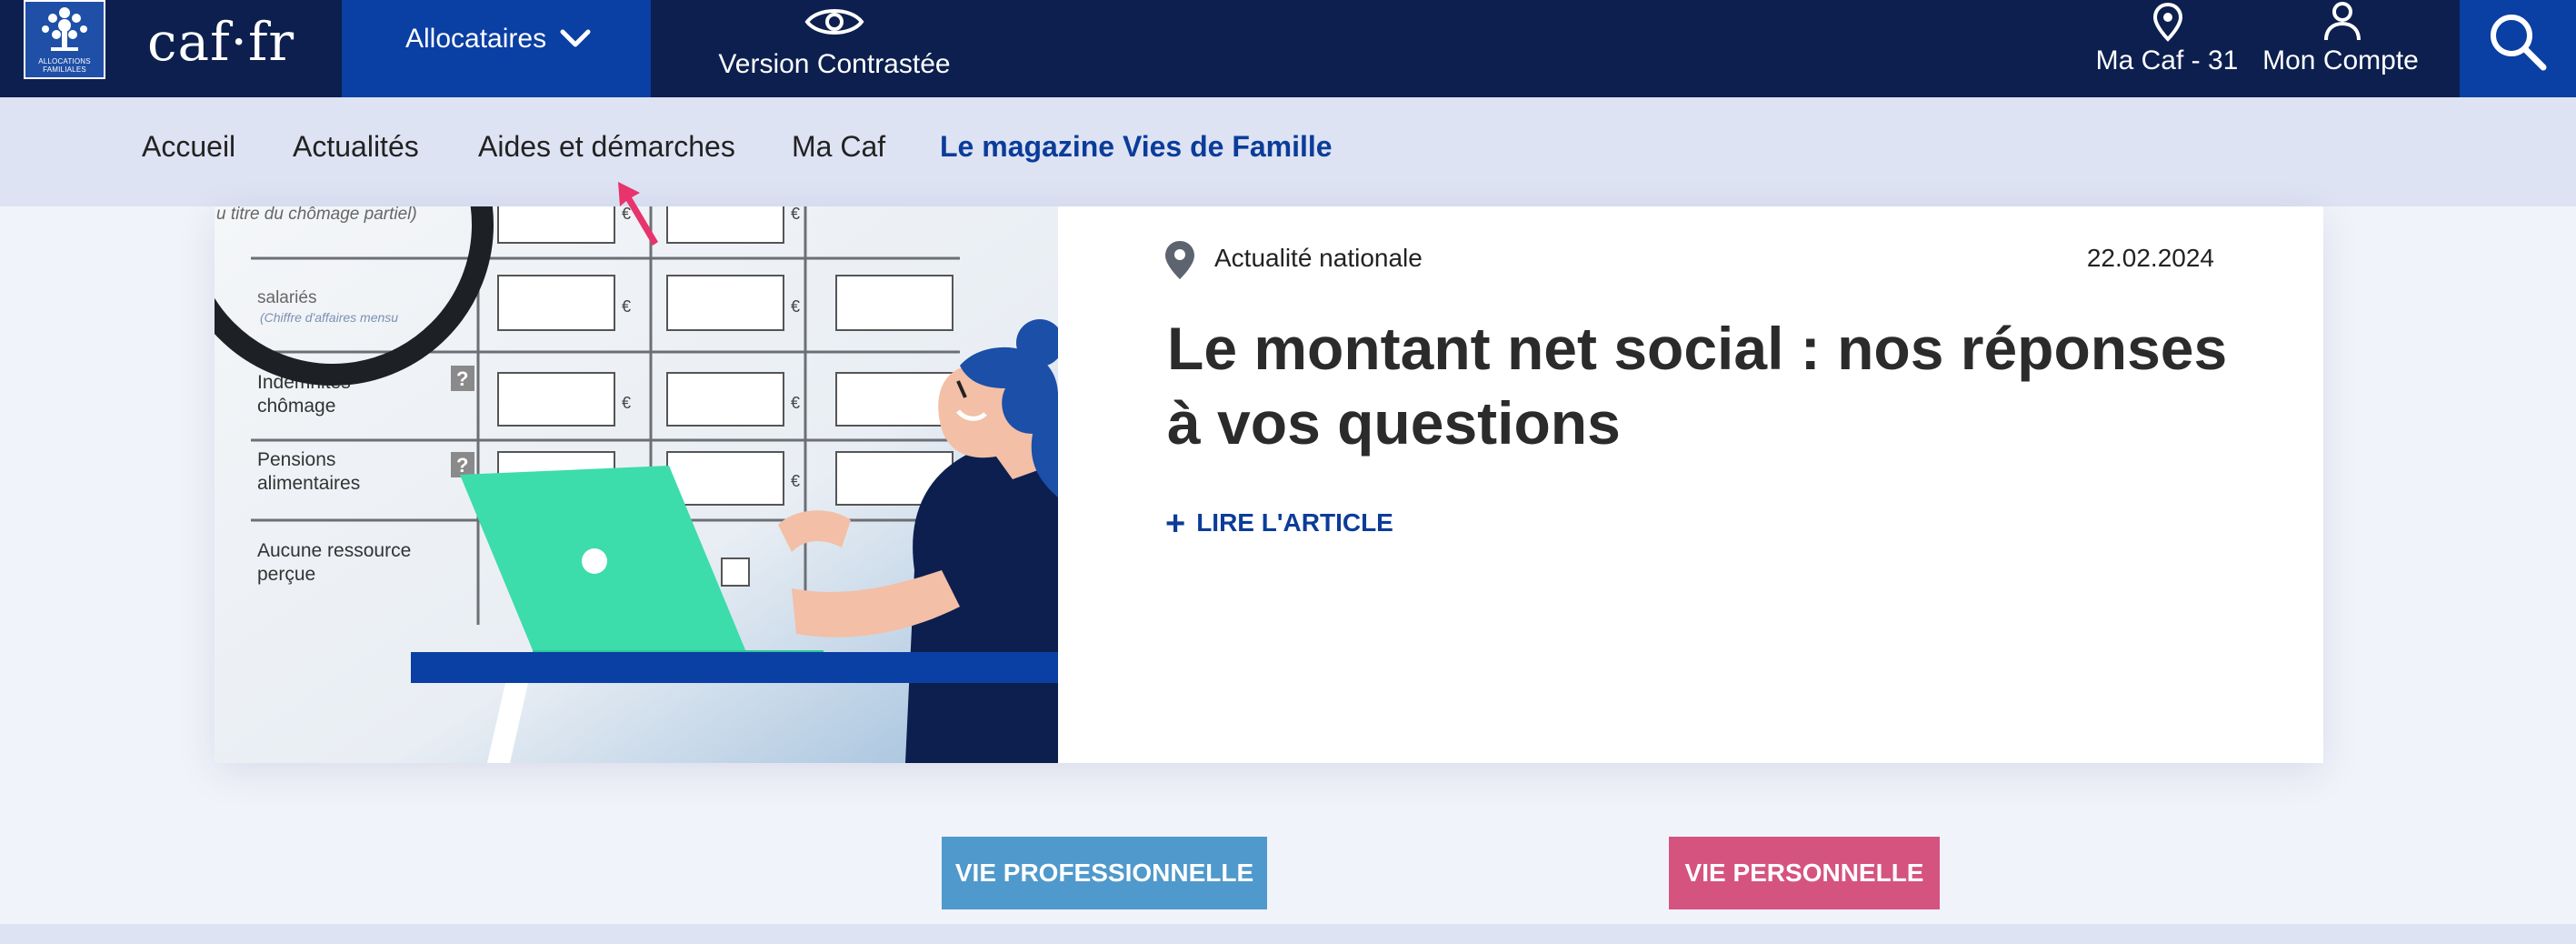  I want to click on nav-item-aides-demarches: Aides et démarches, so click(606, 147).